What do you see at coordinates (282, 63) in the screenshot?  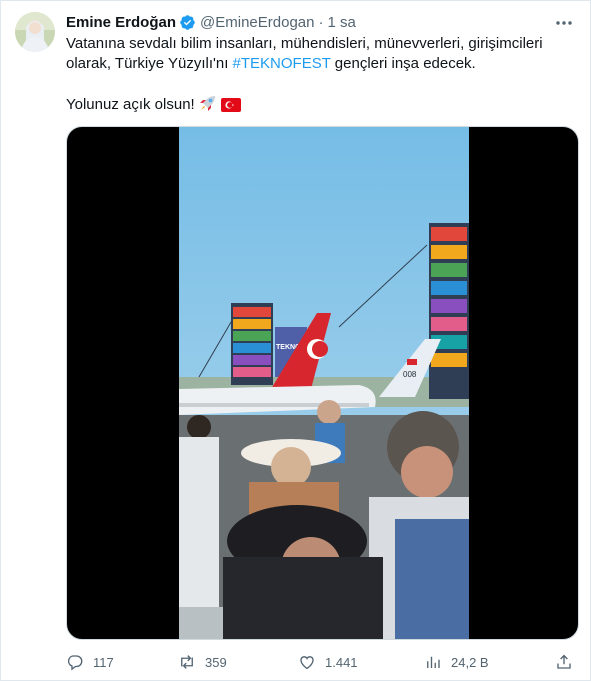 I see `hashtag-link: #TEKNOFEST` at bounding box center [282, 63].